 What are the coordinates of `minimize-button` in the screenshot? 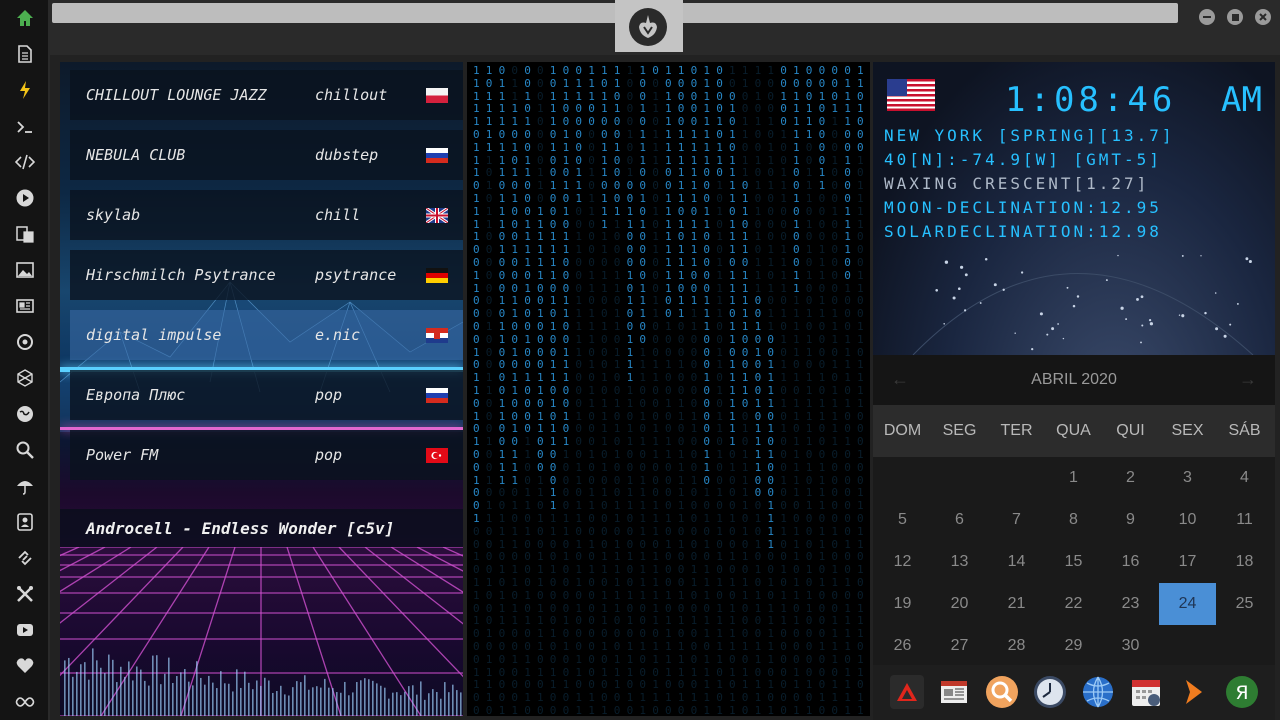 It's located at (1207, 17).